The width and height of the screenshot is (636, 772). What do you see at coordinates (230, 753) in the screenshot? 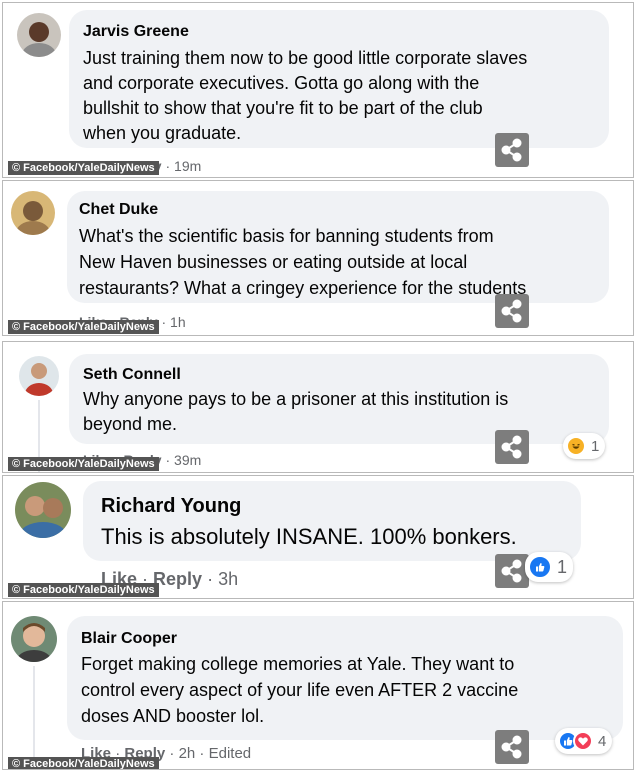
I see `edited-label: Edited` at bounding box center [230, 753].